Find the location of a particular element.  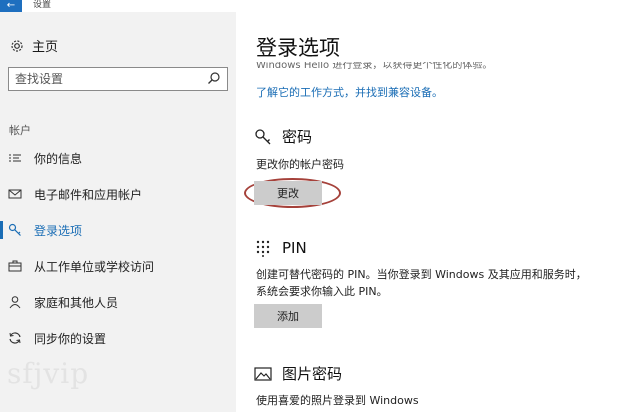

password-heading: 密码 is located at coordinates (297, 137).